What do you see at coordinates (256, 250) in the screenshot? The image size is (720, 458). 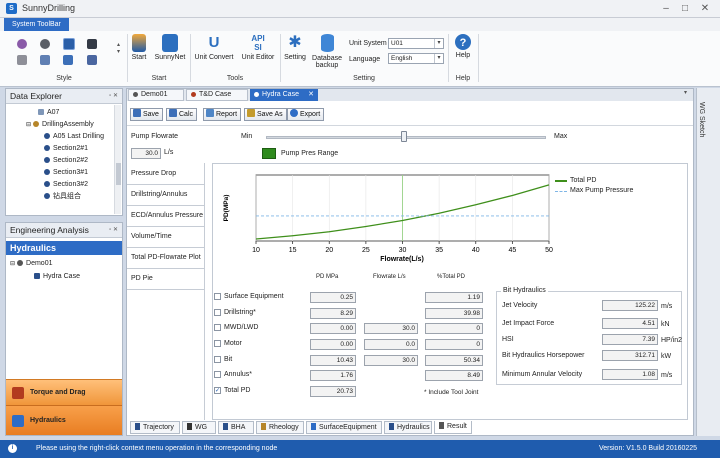 I see `x-tick-label: 10` at bounding box center [256, 250].